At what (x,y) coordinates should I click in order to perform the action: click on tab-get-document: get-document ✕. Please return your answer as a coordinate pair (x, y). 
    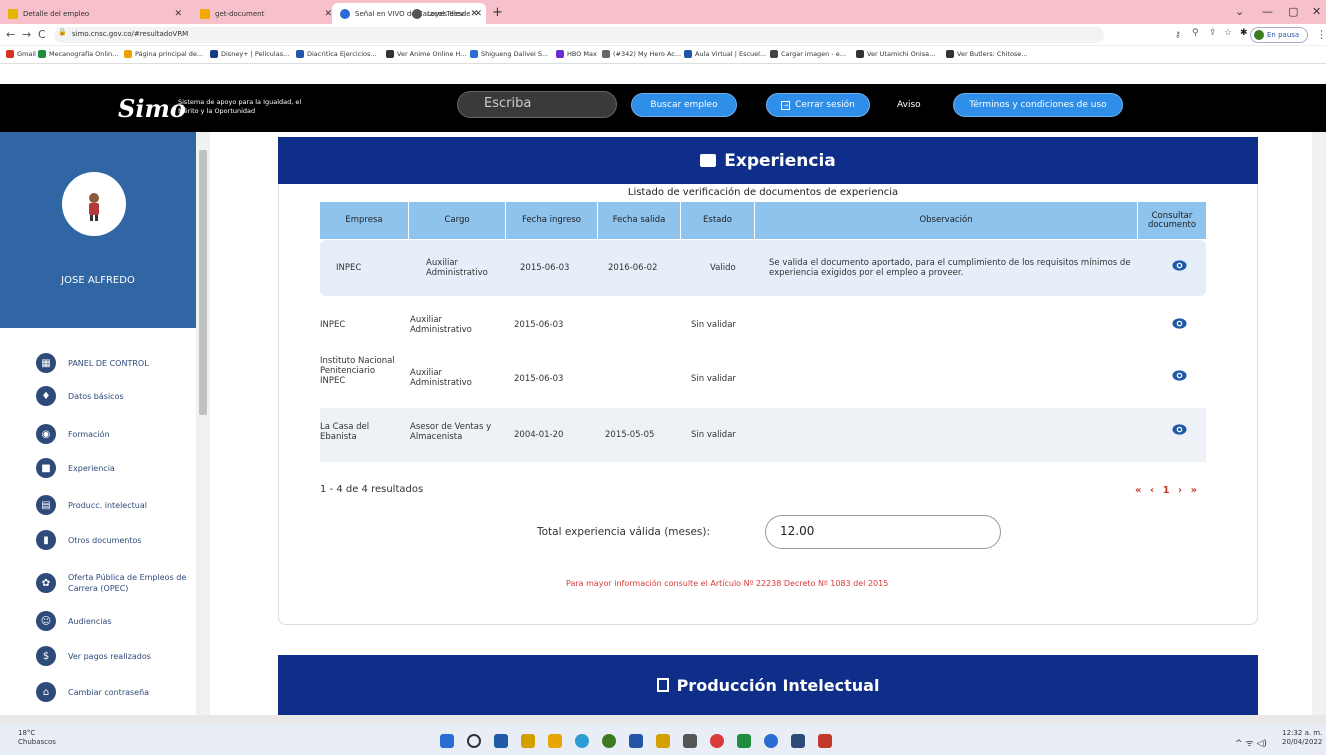
    Looking at the image, I should click on (266, 13).